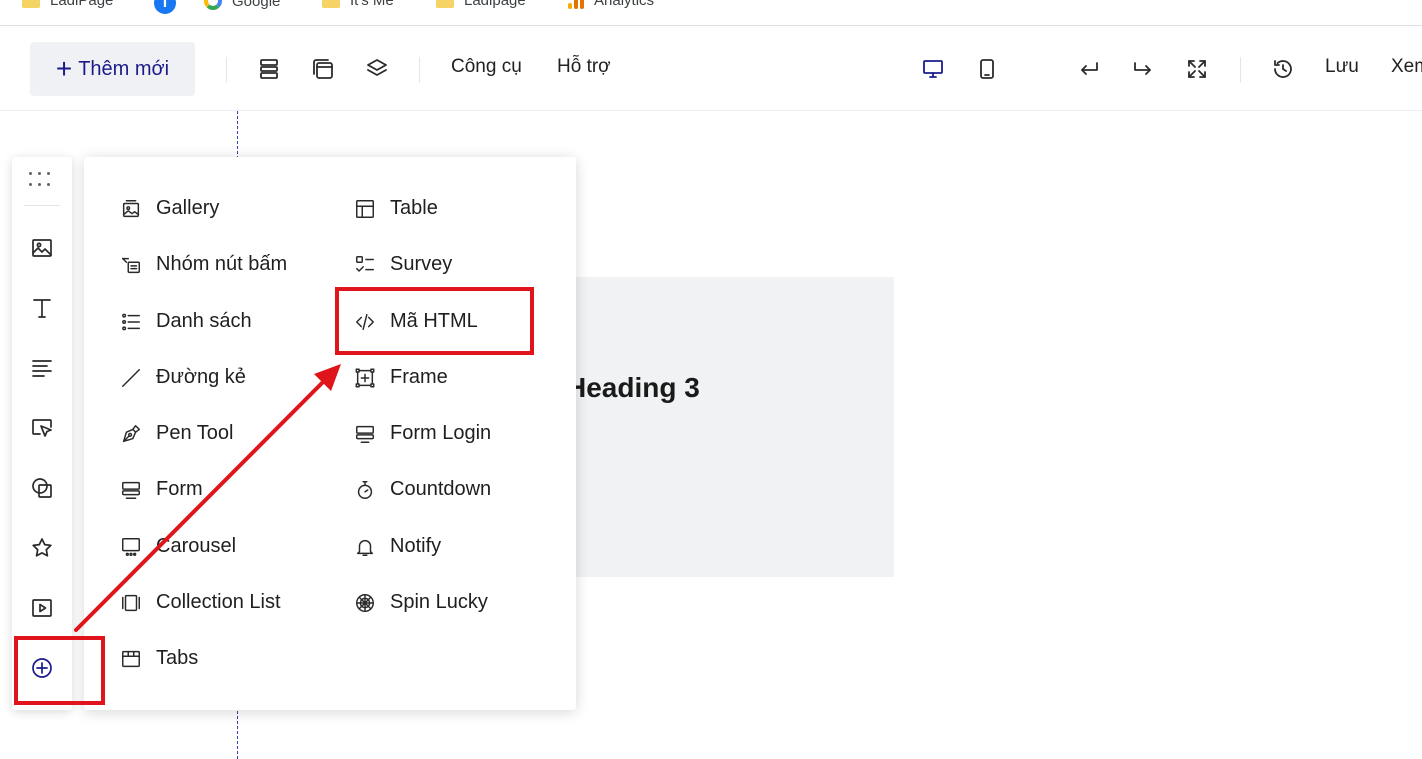  Describe the element at coordinates (358, 4) in the screenshot. I see `bookmark-its-me: It's Me` at that location.